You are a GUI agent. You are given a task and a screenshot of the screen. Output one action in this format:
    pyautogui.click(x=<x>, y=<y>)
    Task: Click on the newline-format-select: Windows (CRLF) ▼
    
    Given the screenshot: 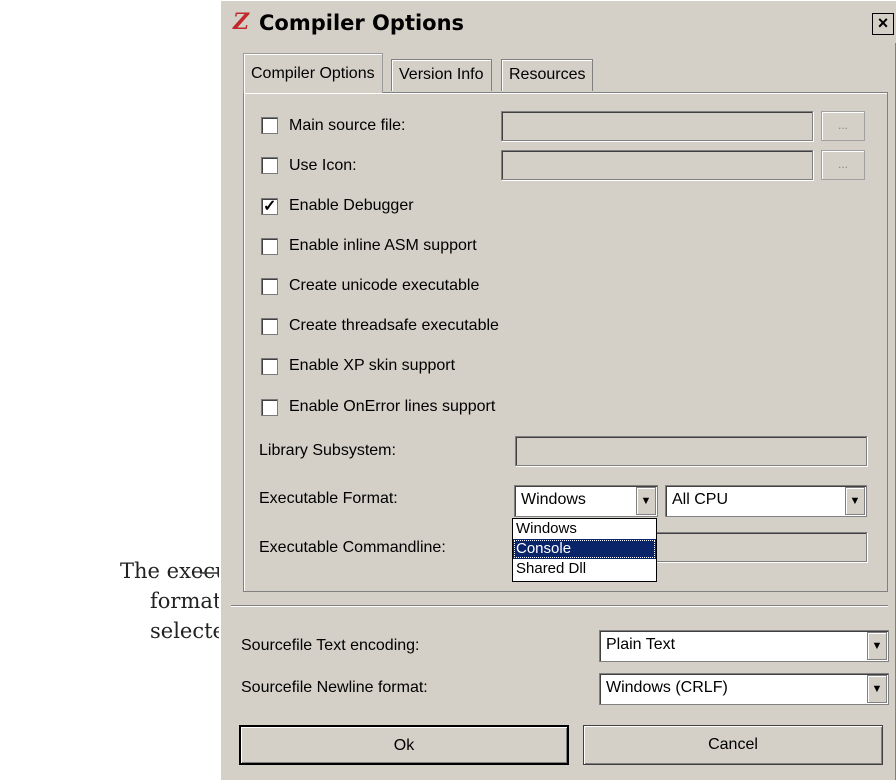 What is the action you would take?
    pyautogui.click(x=744, y=689)
    